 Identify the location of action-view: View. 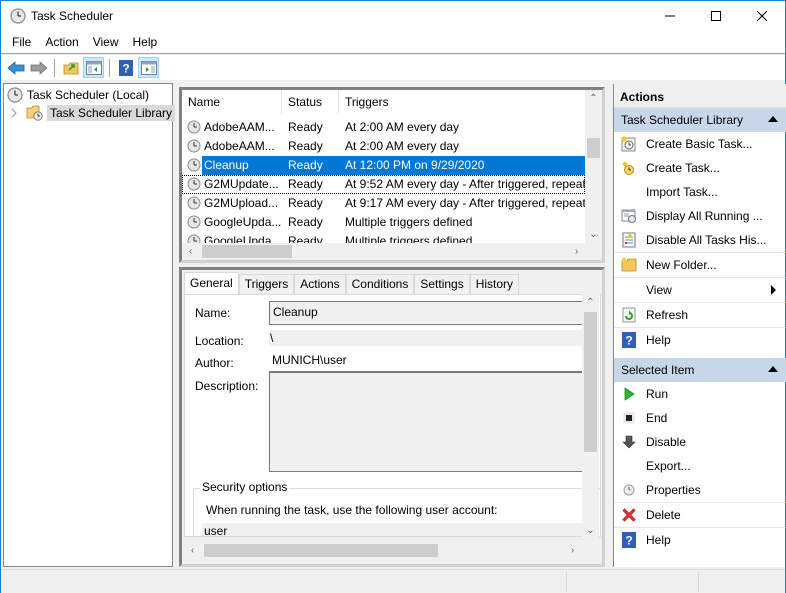
(700, 289).